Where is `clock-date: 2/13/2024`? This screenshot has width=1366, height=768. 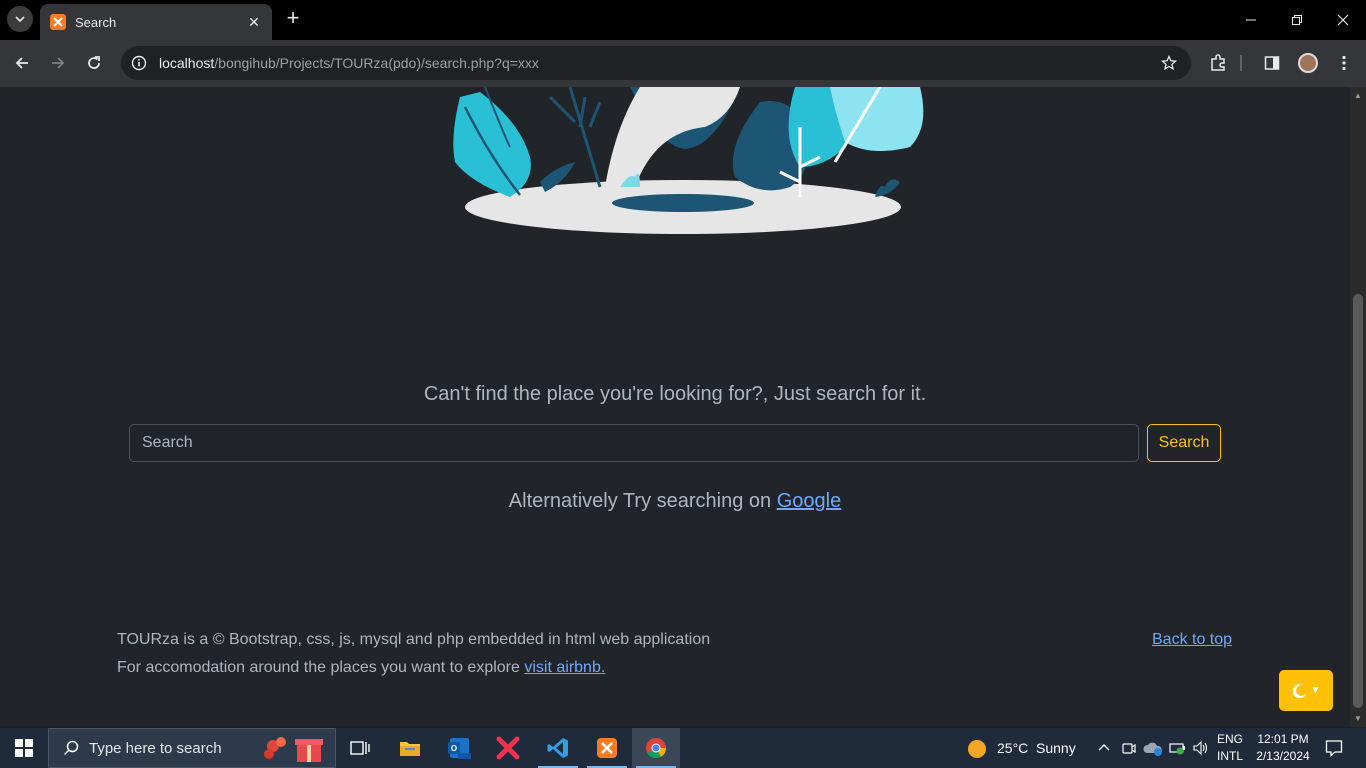
clock-date: 2/13/2024 is located at coordinates (1283, 756).